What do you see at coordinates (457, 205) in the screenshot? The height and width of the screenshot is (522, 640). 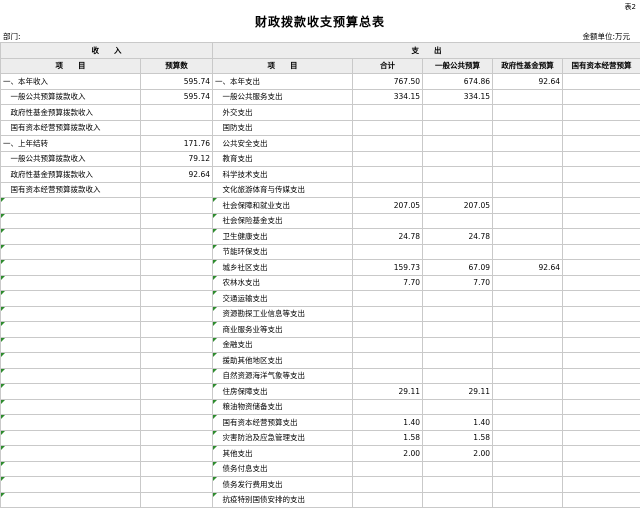 I see `general-budget-cell: 207.05` at bounding box center [457, 205].